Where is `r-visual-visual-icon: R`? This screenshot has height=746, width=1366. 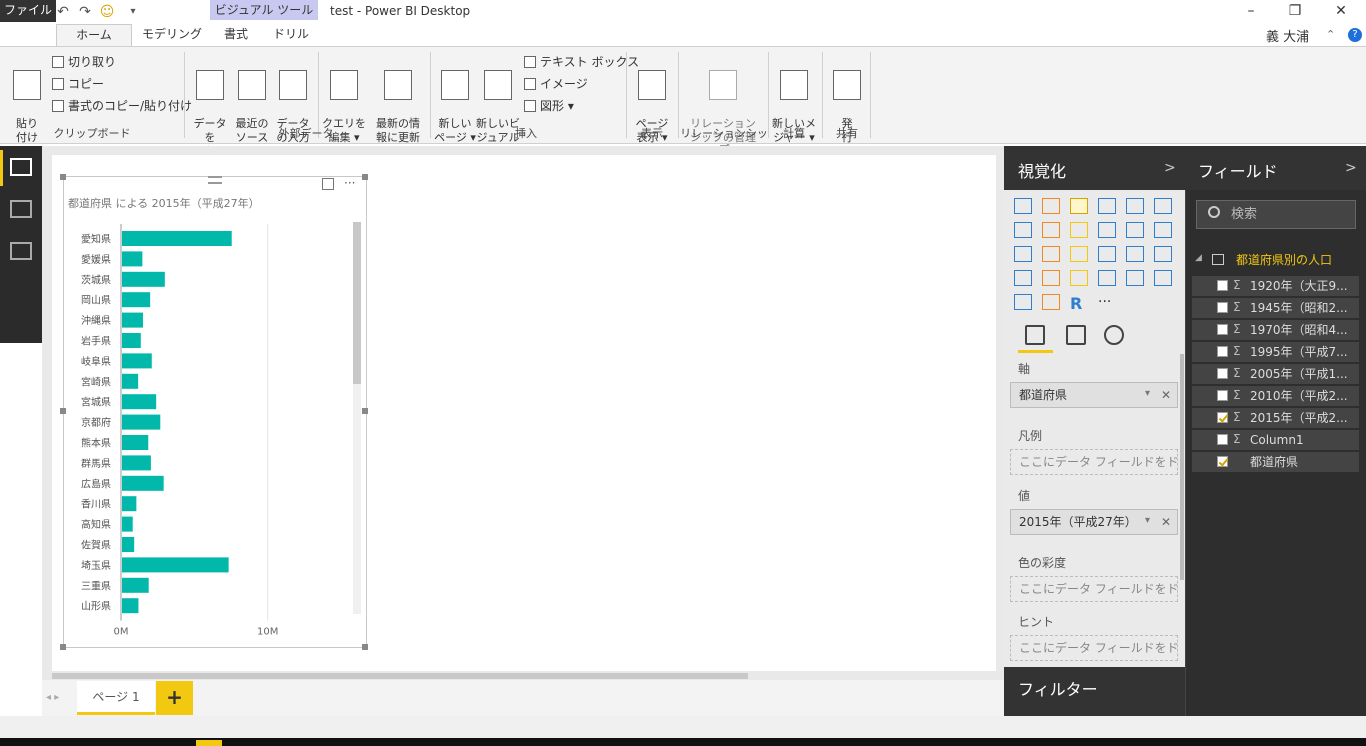 r-visual-visual-icon: R is located at coordinates (1079, 303).